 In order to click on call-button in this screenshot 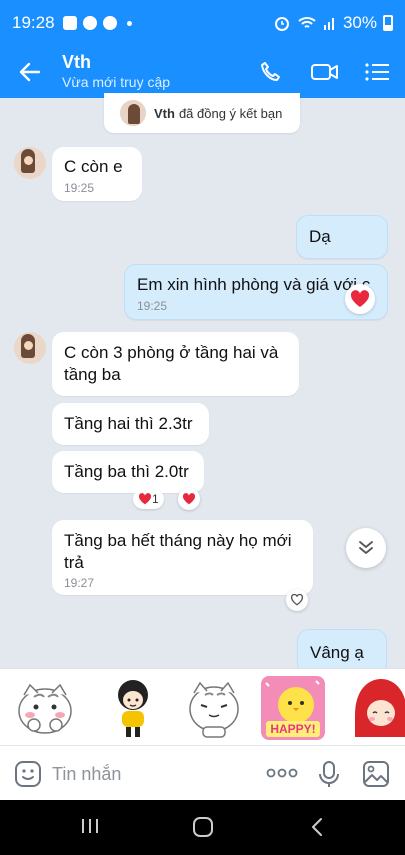, I will do `click(271, 72)`.